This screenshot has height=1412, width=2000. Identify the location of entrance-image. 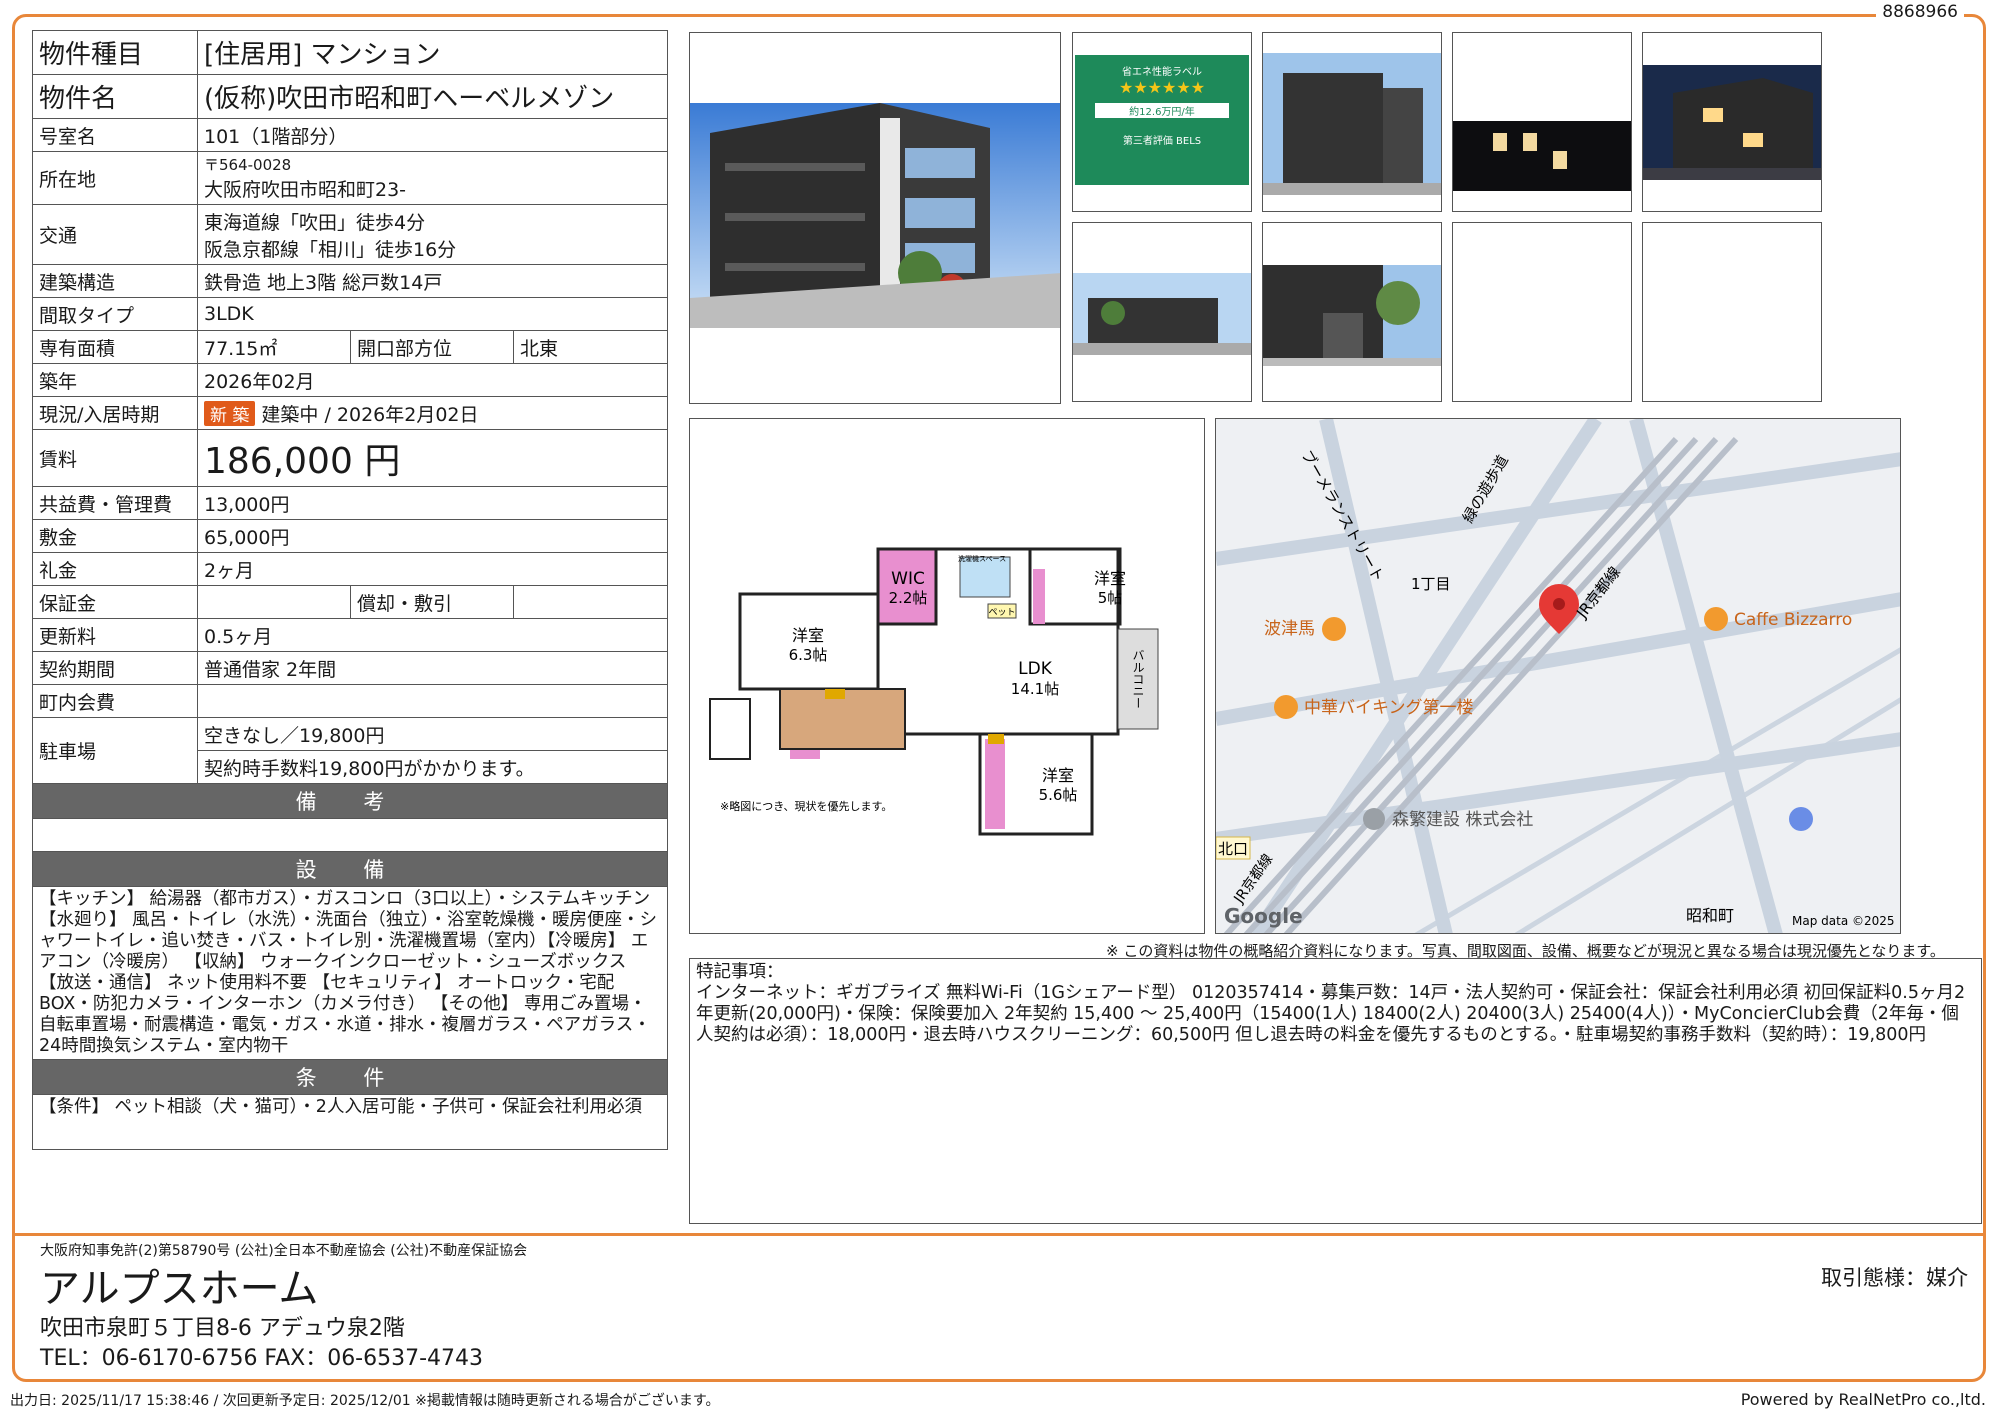
(1352, 315).